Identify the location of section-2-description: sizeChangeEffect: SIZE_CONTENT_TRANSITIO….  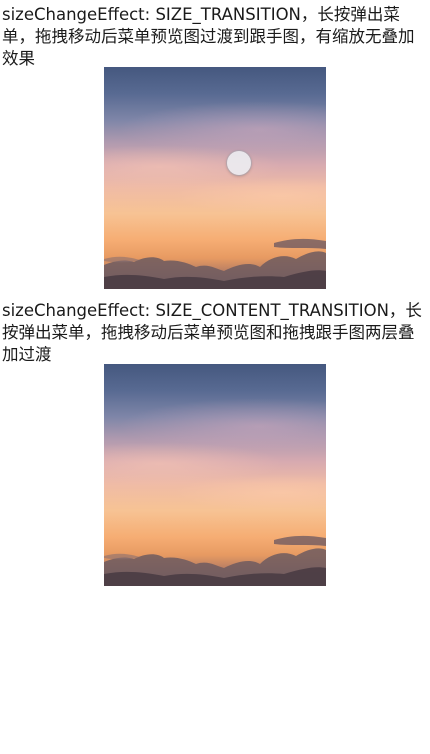
(212, 332).